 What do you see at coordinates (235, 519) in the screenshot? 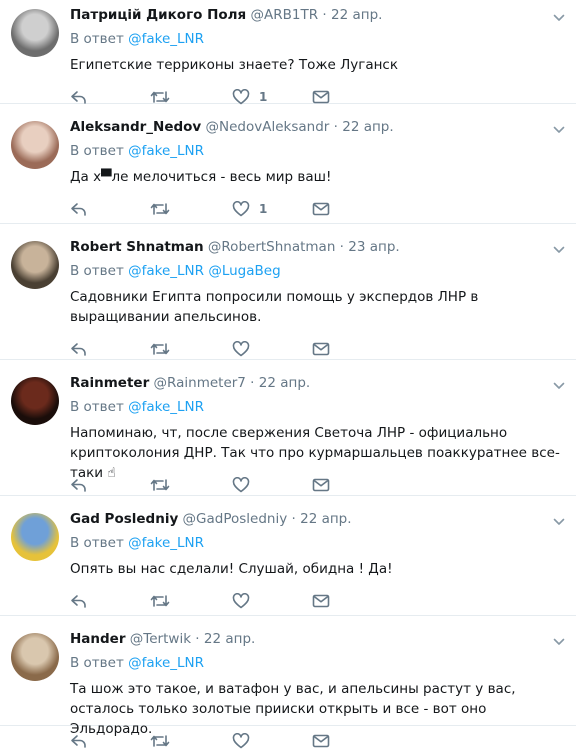
I see `author-handle: @GadPosledniy` at bounding box center [235, 519].